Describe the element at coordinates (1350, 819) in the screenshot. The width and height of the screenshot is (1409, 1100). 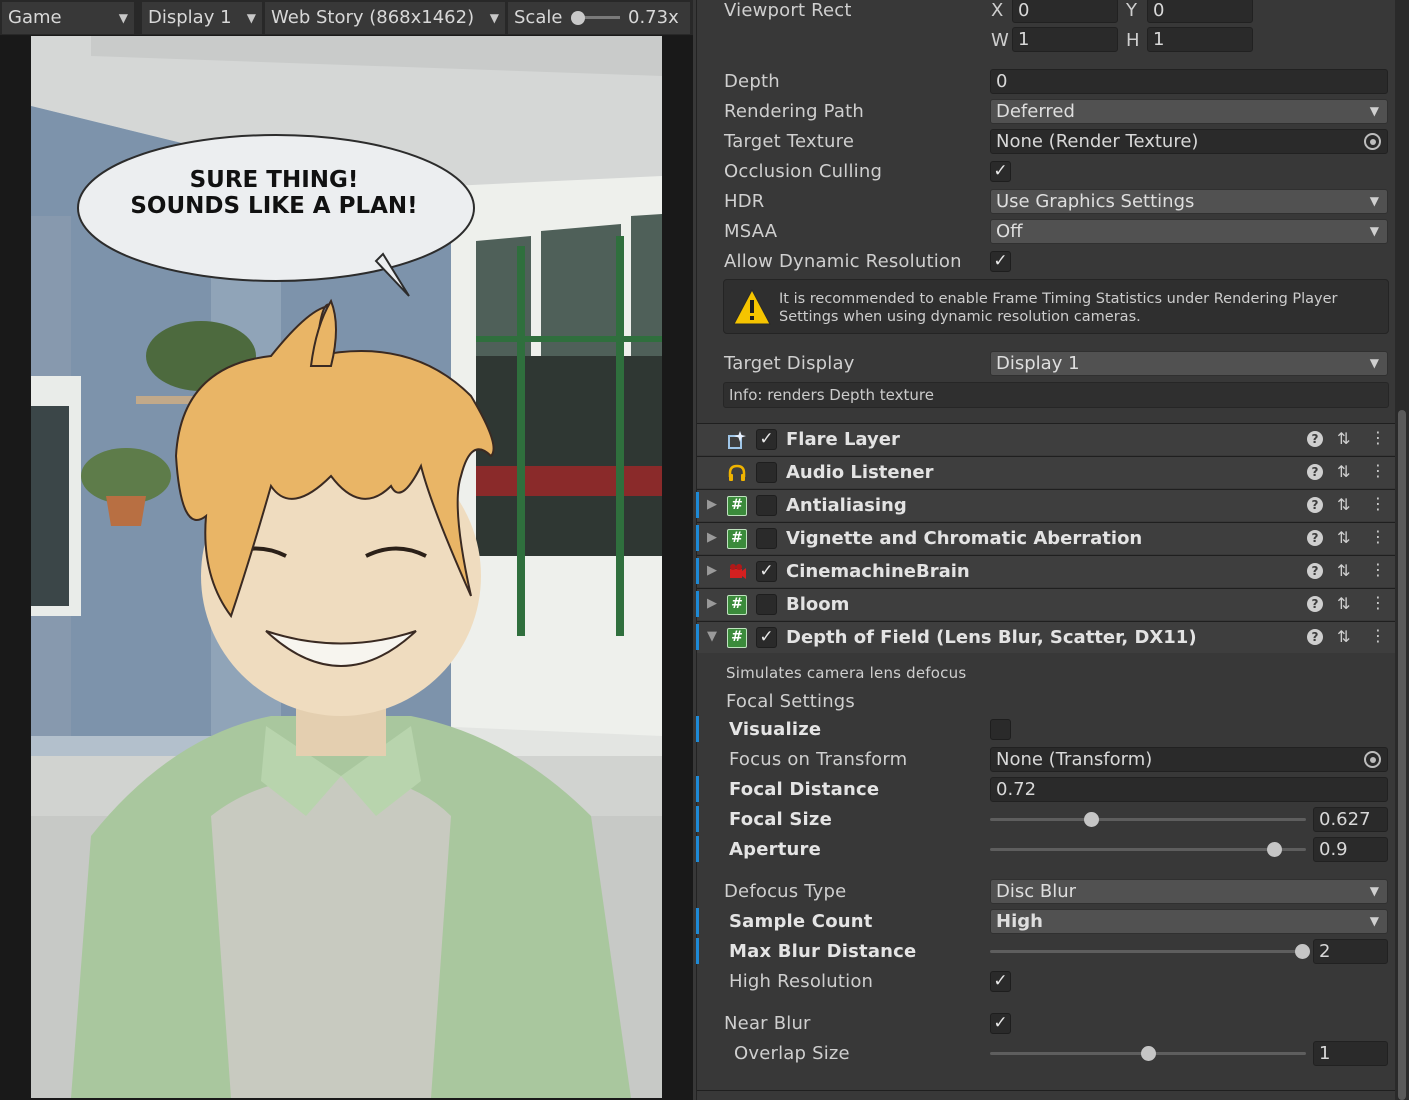
I see `focal-size-field: 0.627` at that location.